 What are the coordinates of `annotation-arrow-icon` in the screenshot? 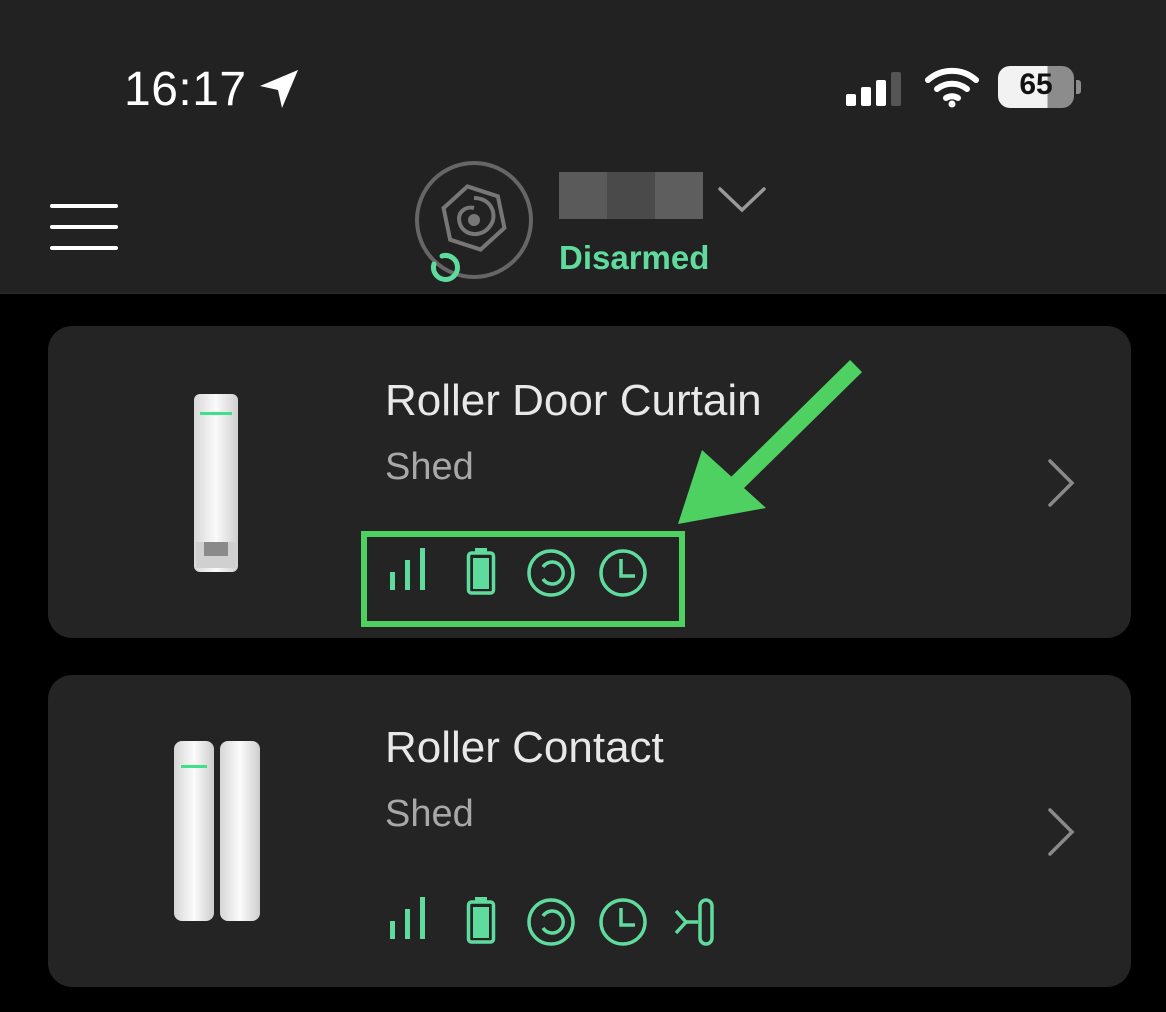 It's located at (770, 442).